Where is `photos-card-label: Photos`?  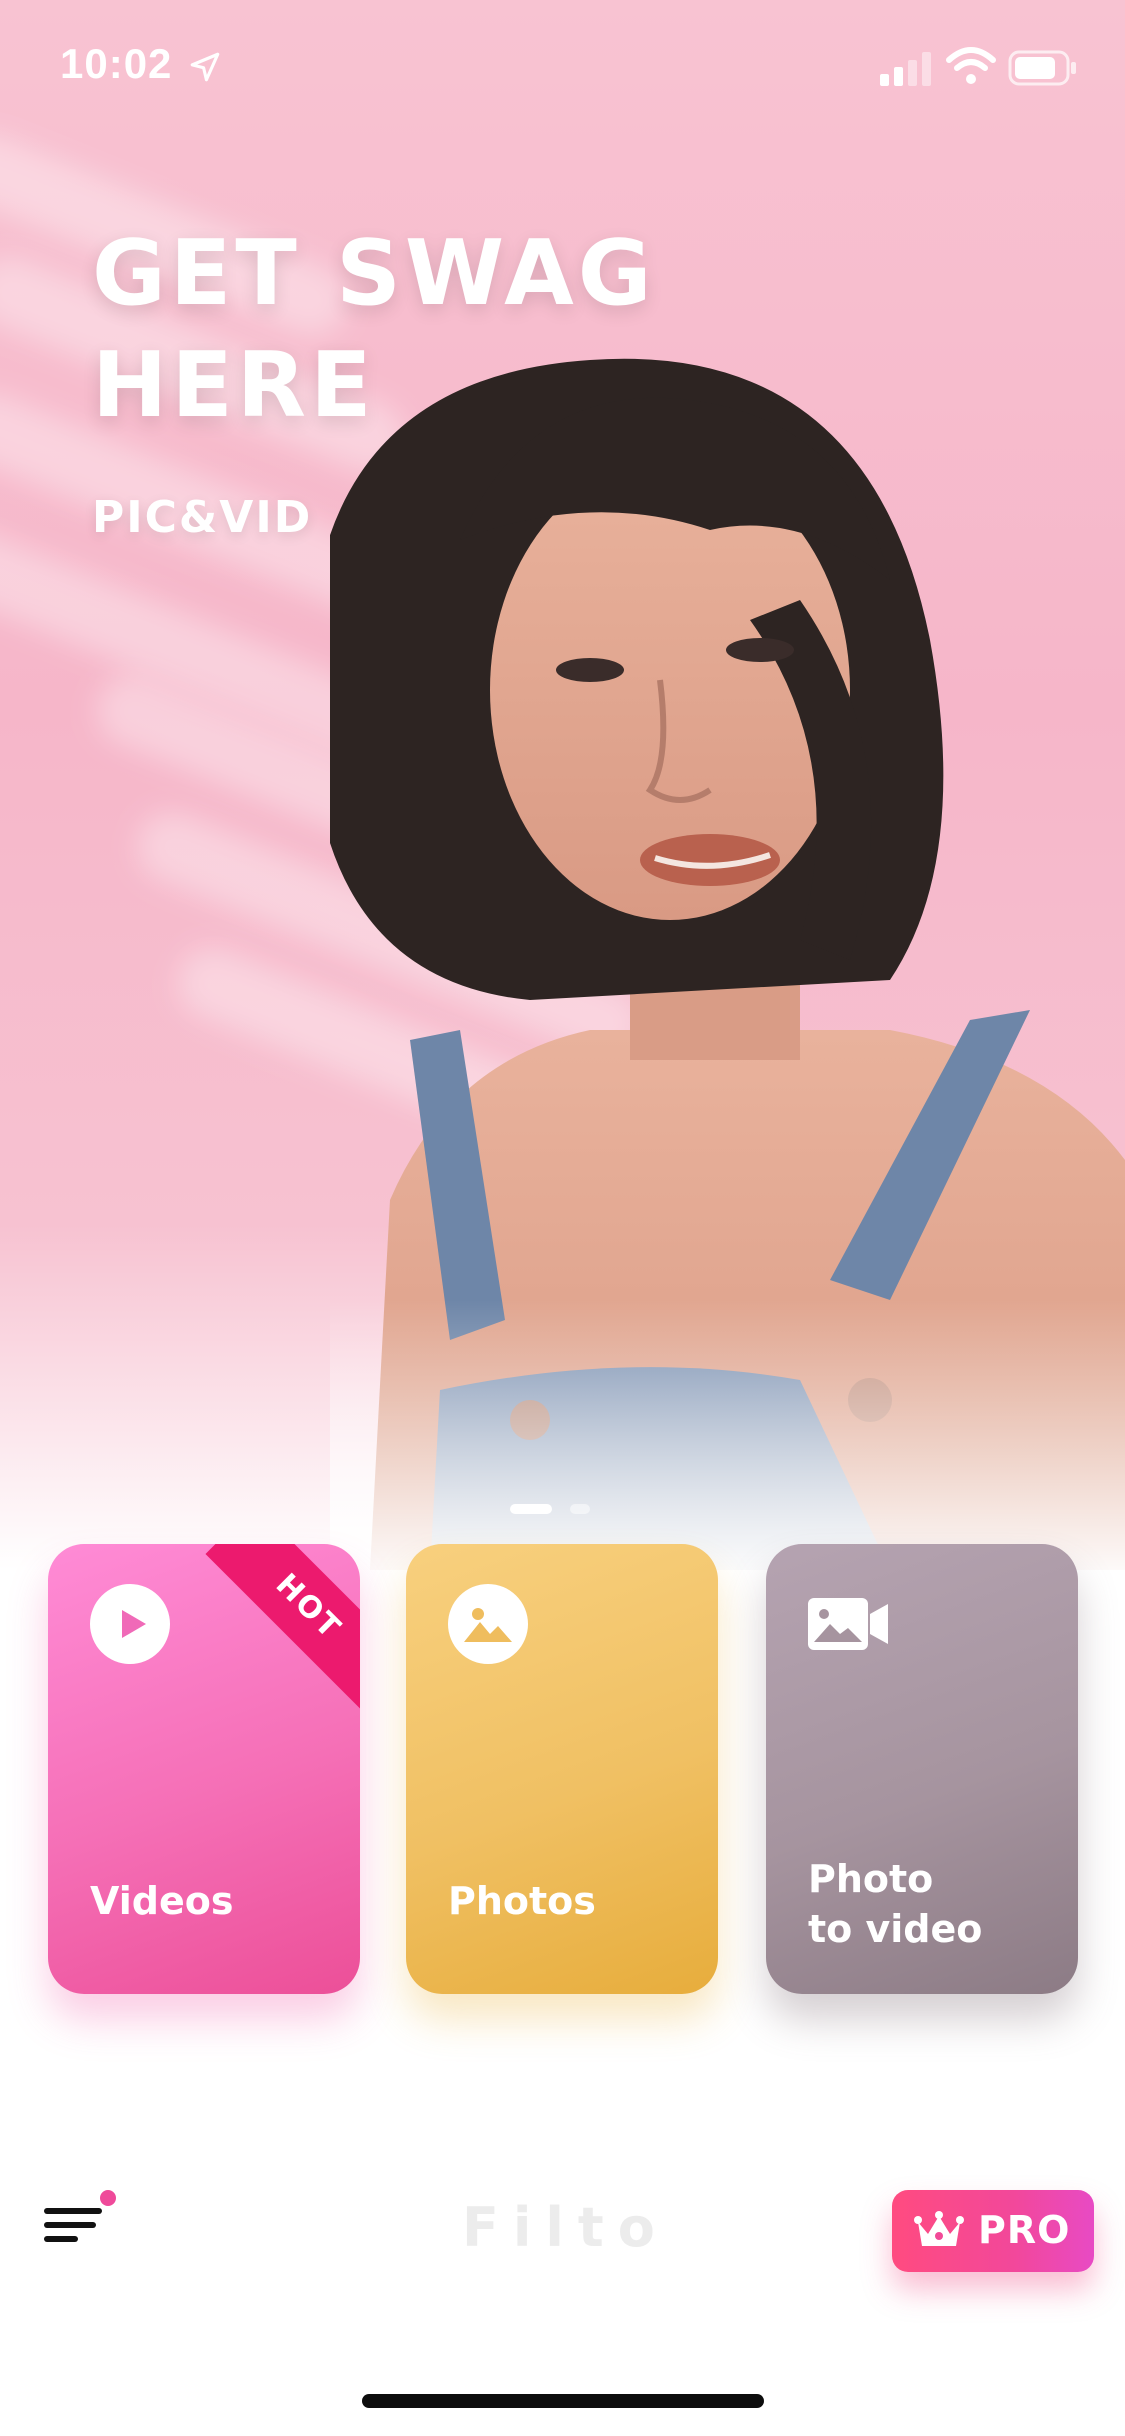 photos-card-label: Photos is located at coordinates (522, 1901).